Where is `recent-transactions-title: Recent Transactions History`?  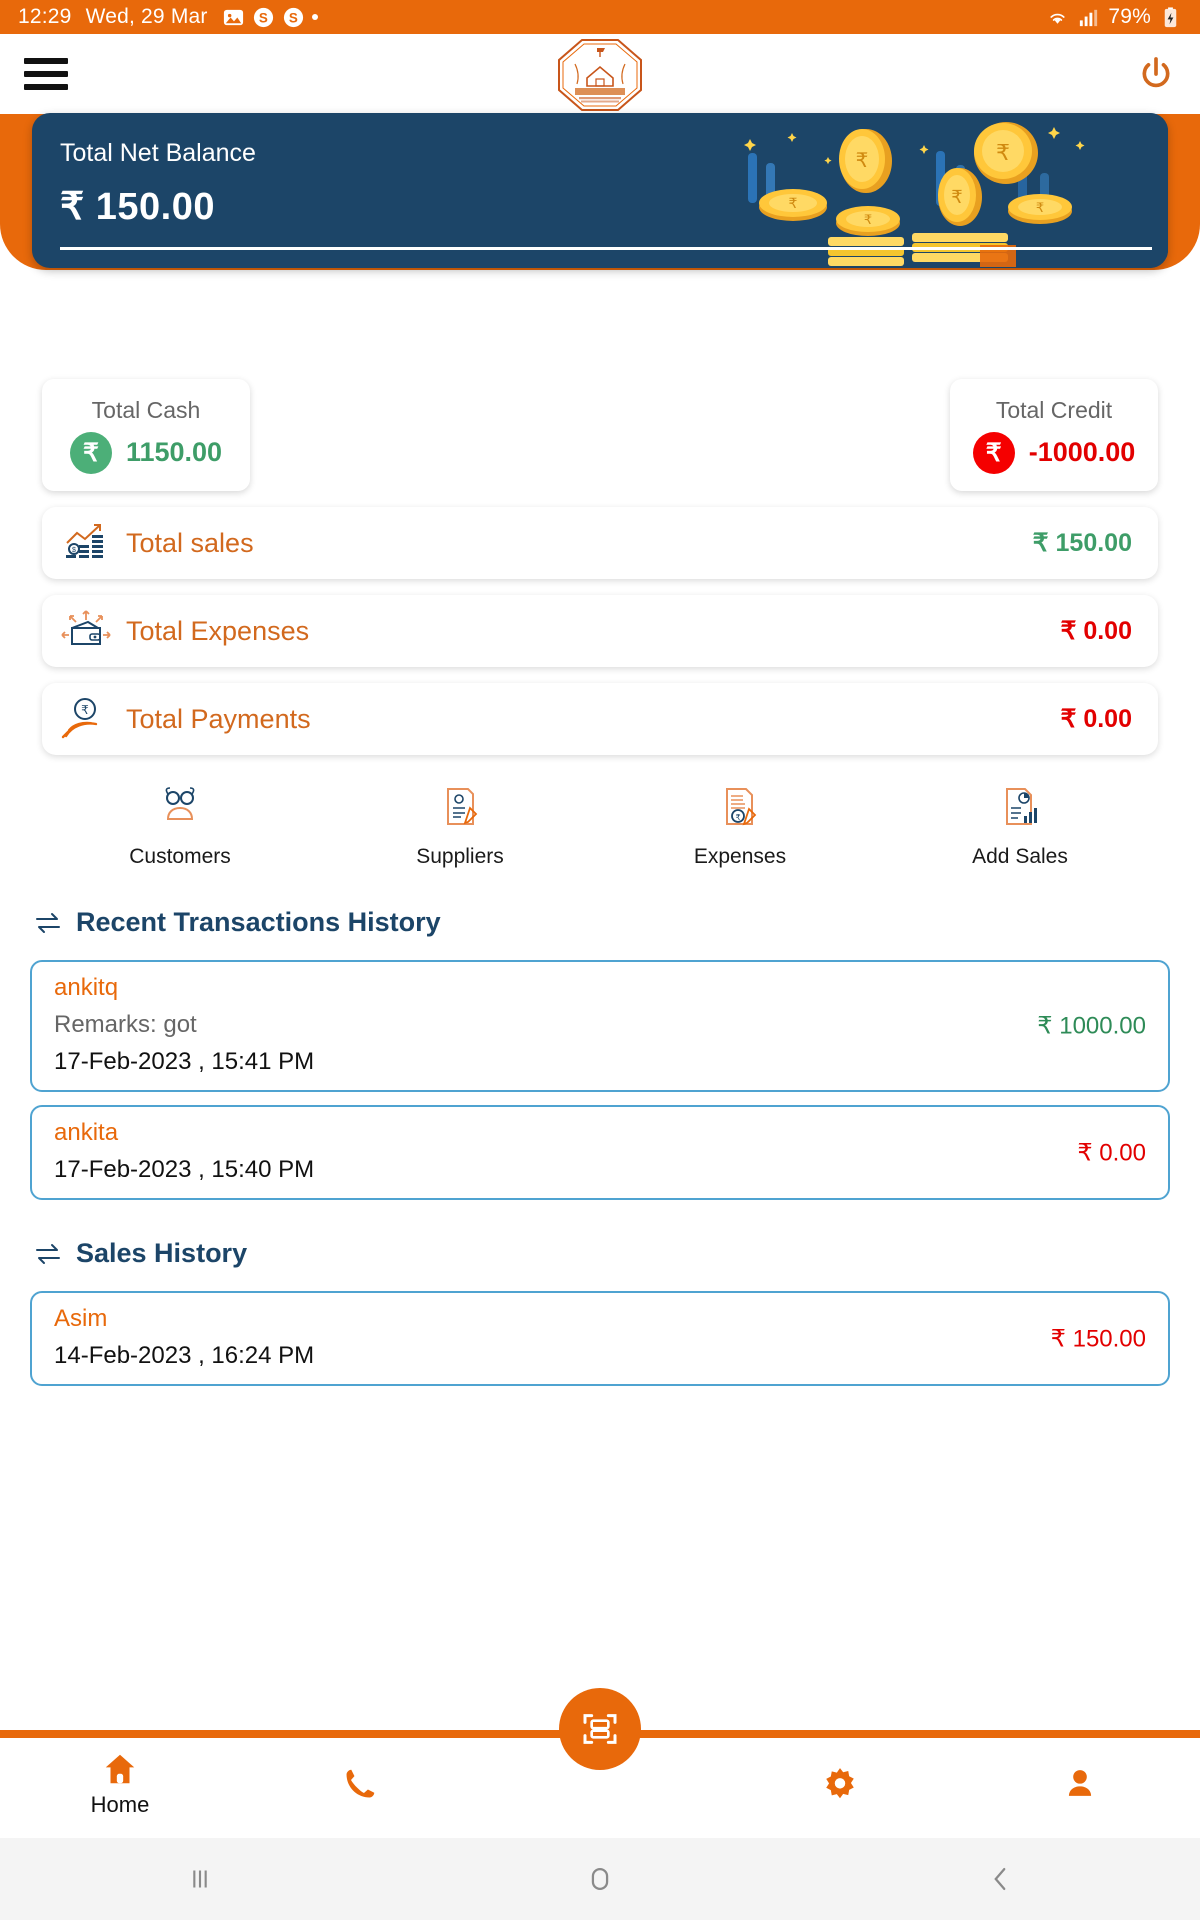 recent-transactions-title: Recent Transactions History is located at coordinates (258, 922).